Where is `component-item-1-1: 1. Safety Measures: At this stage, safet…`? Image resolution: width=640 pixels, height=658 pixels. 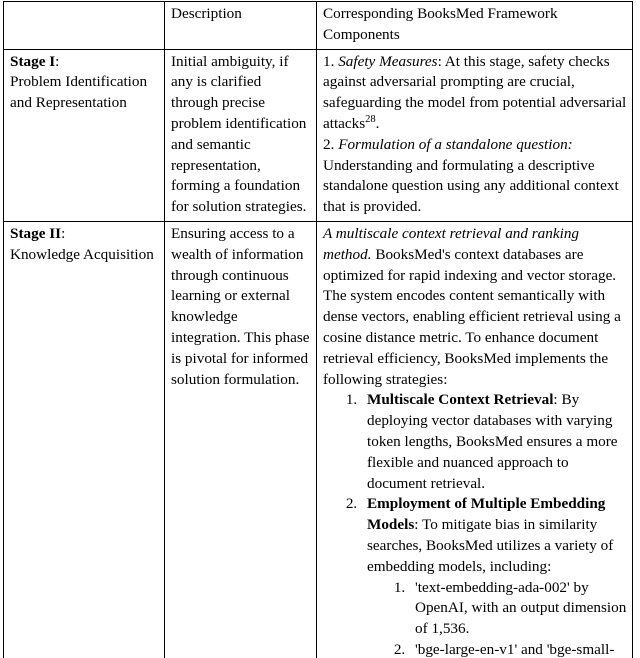
component-item-1-1: 1. Safety Measures: At this stage, safet… is located at coordinates (475, 93).